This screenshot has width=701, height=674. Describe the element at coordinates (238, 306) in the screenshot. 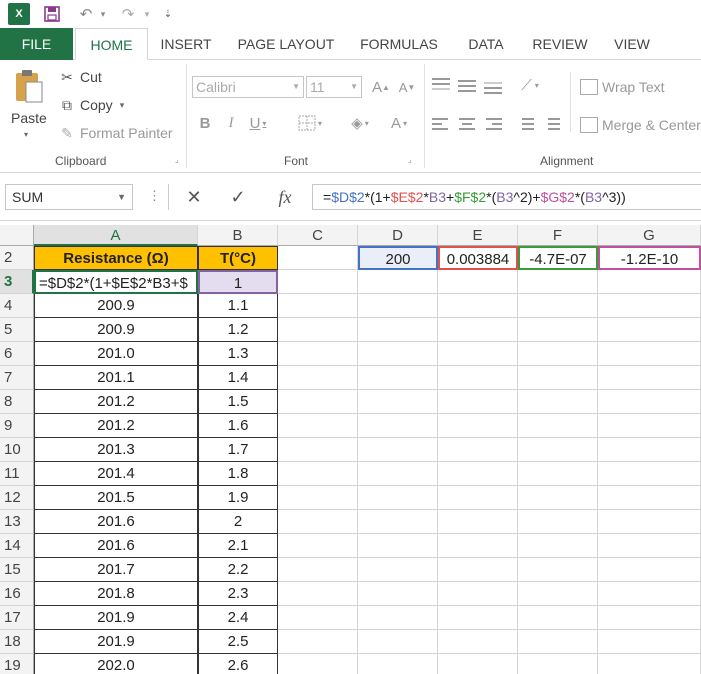

I see `grid-cell: 1.1` at that location.